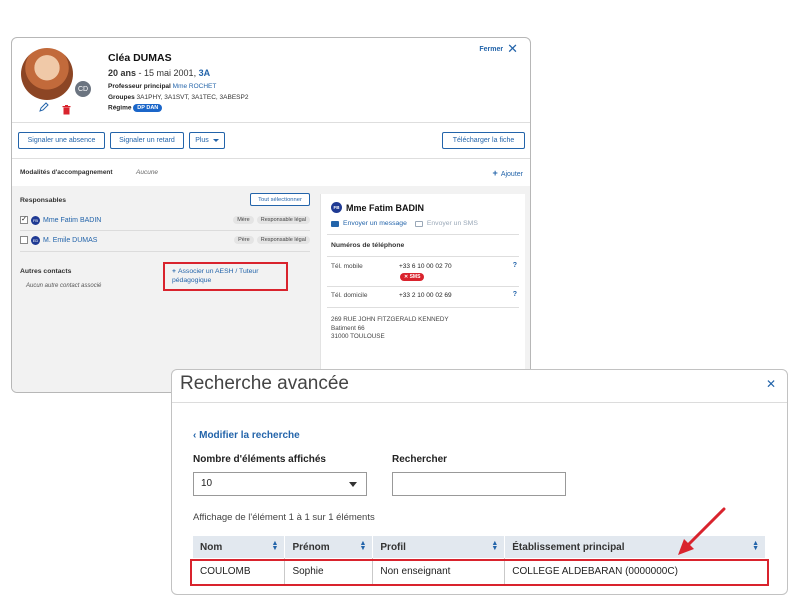 The image size is (800, 600). I want to click on responsable-row: ED M. Emile DUMAS Père Responsable légal, so click(165, 240).